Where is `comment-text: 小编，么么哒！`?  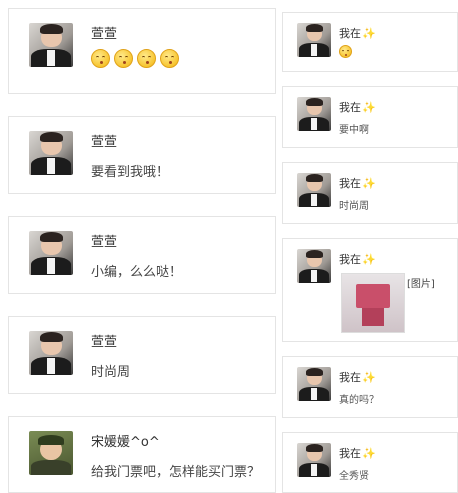
comment-text: 小编，么么哒！ is located at coordinates (137, 272).